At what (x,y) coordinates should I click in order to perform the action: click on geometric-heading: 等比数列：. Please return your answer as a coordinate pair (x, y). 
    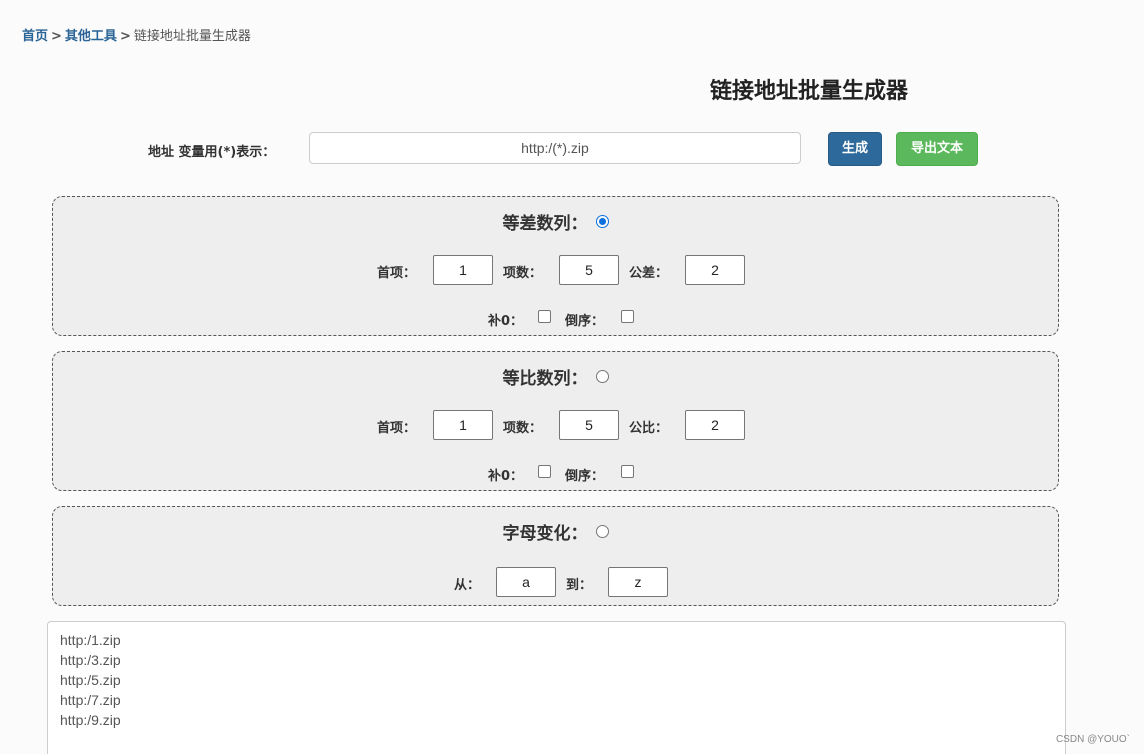
    Looking at the image, I should click on (545, 379).